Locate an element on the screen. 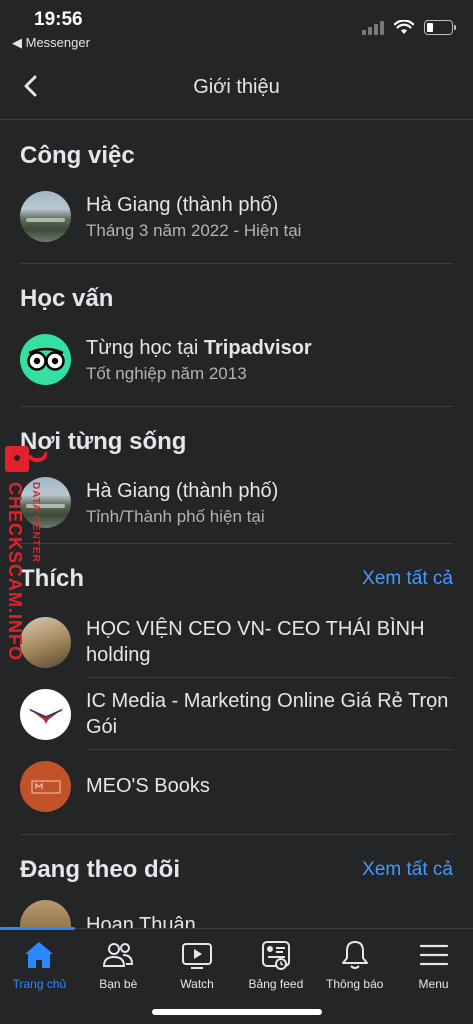 The height and width of the screenshot is (1024, 473). tab-label: Bảng feed is located at coordinates (276, 984).